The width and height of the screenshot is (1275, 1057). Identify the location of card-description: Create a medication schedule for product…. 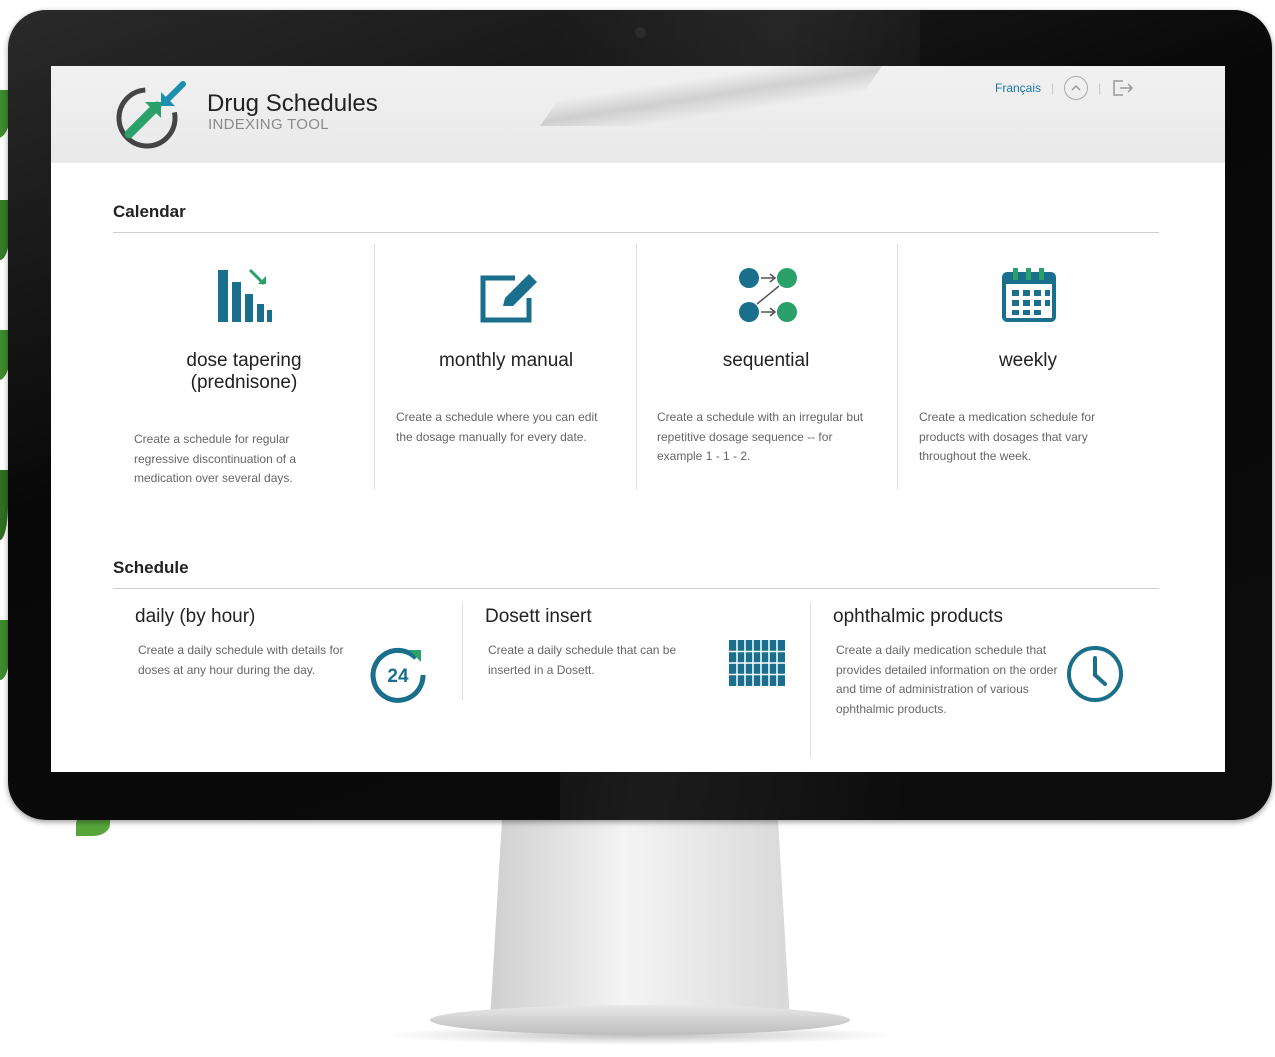
(1007, 436).